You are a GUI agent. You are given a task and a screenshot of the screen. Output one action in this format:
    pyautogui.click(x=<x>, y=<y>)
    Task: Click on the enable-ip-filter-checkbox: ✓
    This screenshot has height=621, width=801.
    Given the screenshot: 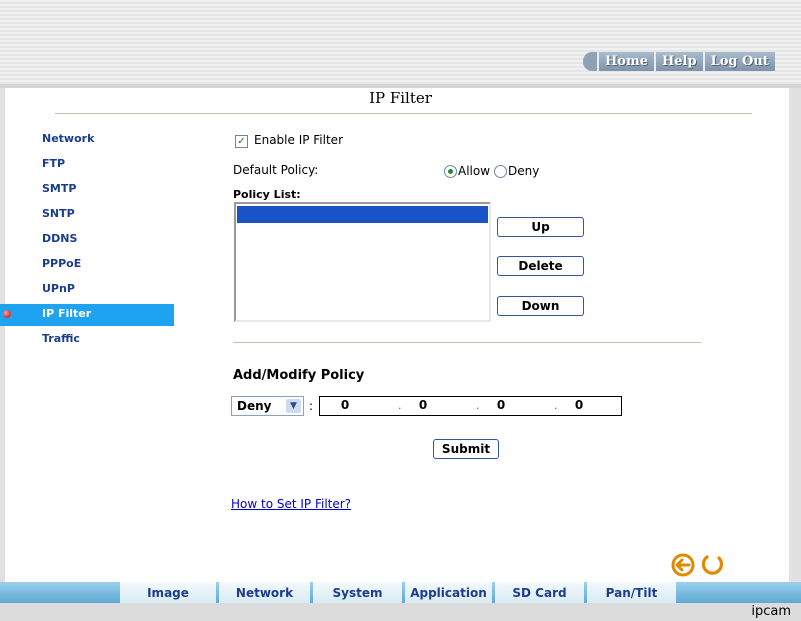 What is the action you would take?
    pyautogui.click(x=241, y=141)
    